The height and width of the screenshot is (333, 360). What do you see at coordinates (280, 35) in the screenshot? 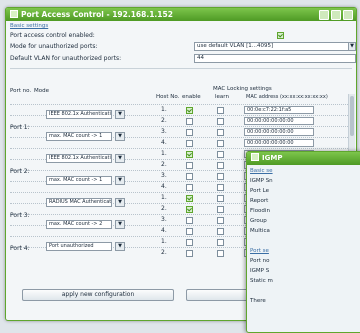
I see `port-access-enabled-checkbox` at bounding box center [280, 35].